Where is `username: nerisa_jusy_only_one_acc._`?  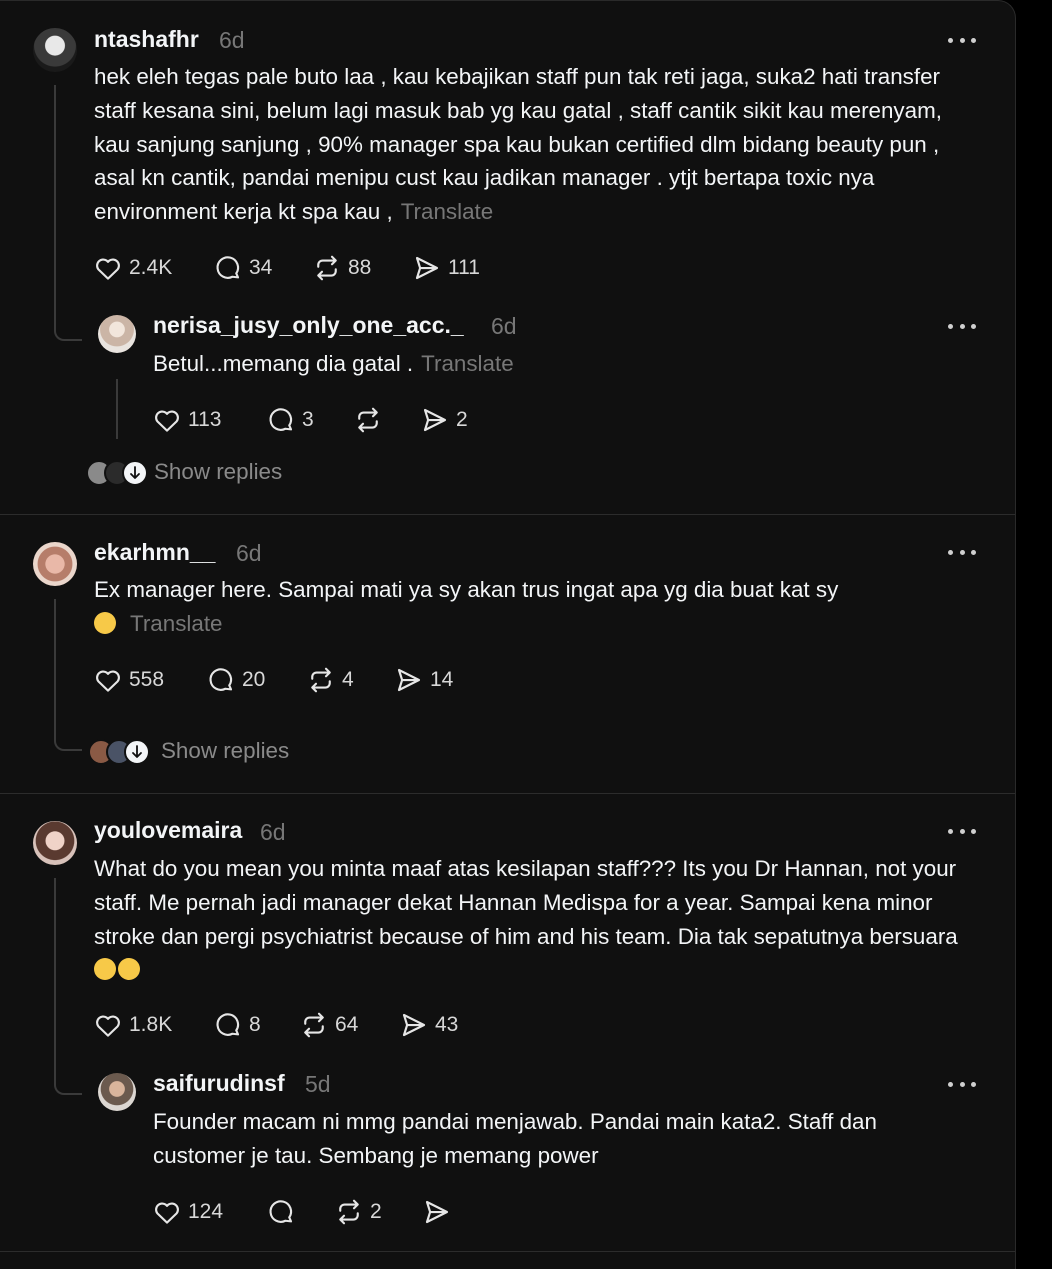 username: nerisa_jusy_only_one_acc._ is located at coordinates (308, 325).